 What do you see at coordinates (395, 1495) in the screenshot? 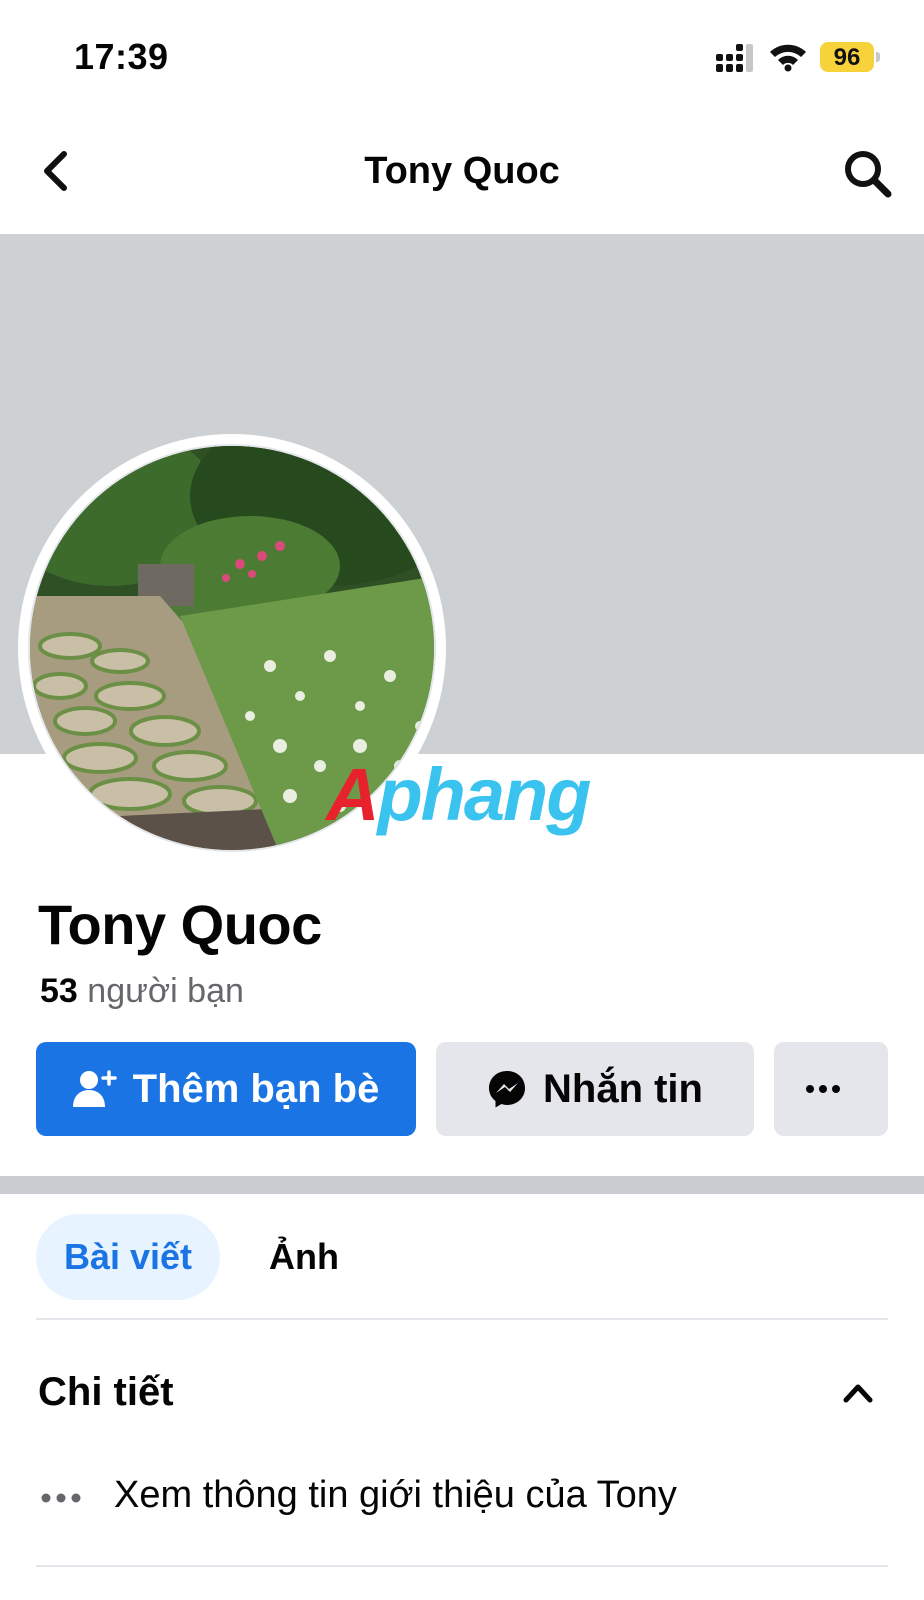
I see `view-about-link: Xem thông tin giới thiệu của Tony` at bounding box center [395, 1495].